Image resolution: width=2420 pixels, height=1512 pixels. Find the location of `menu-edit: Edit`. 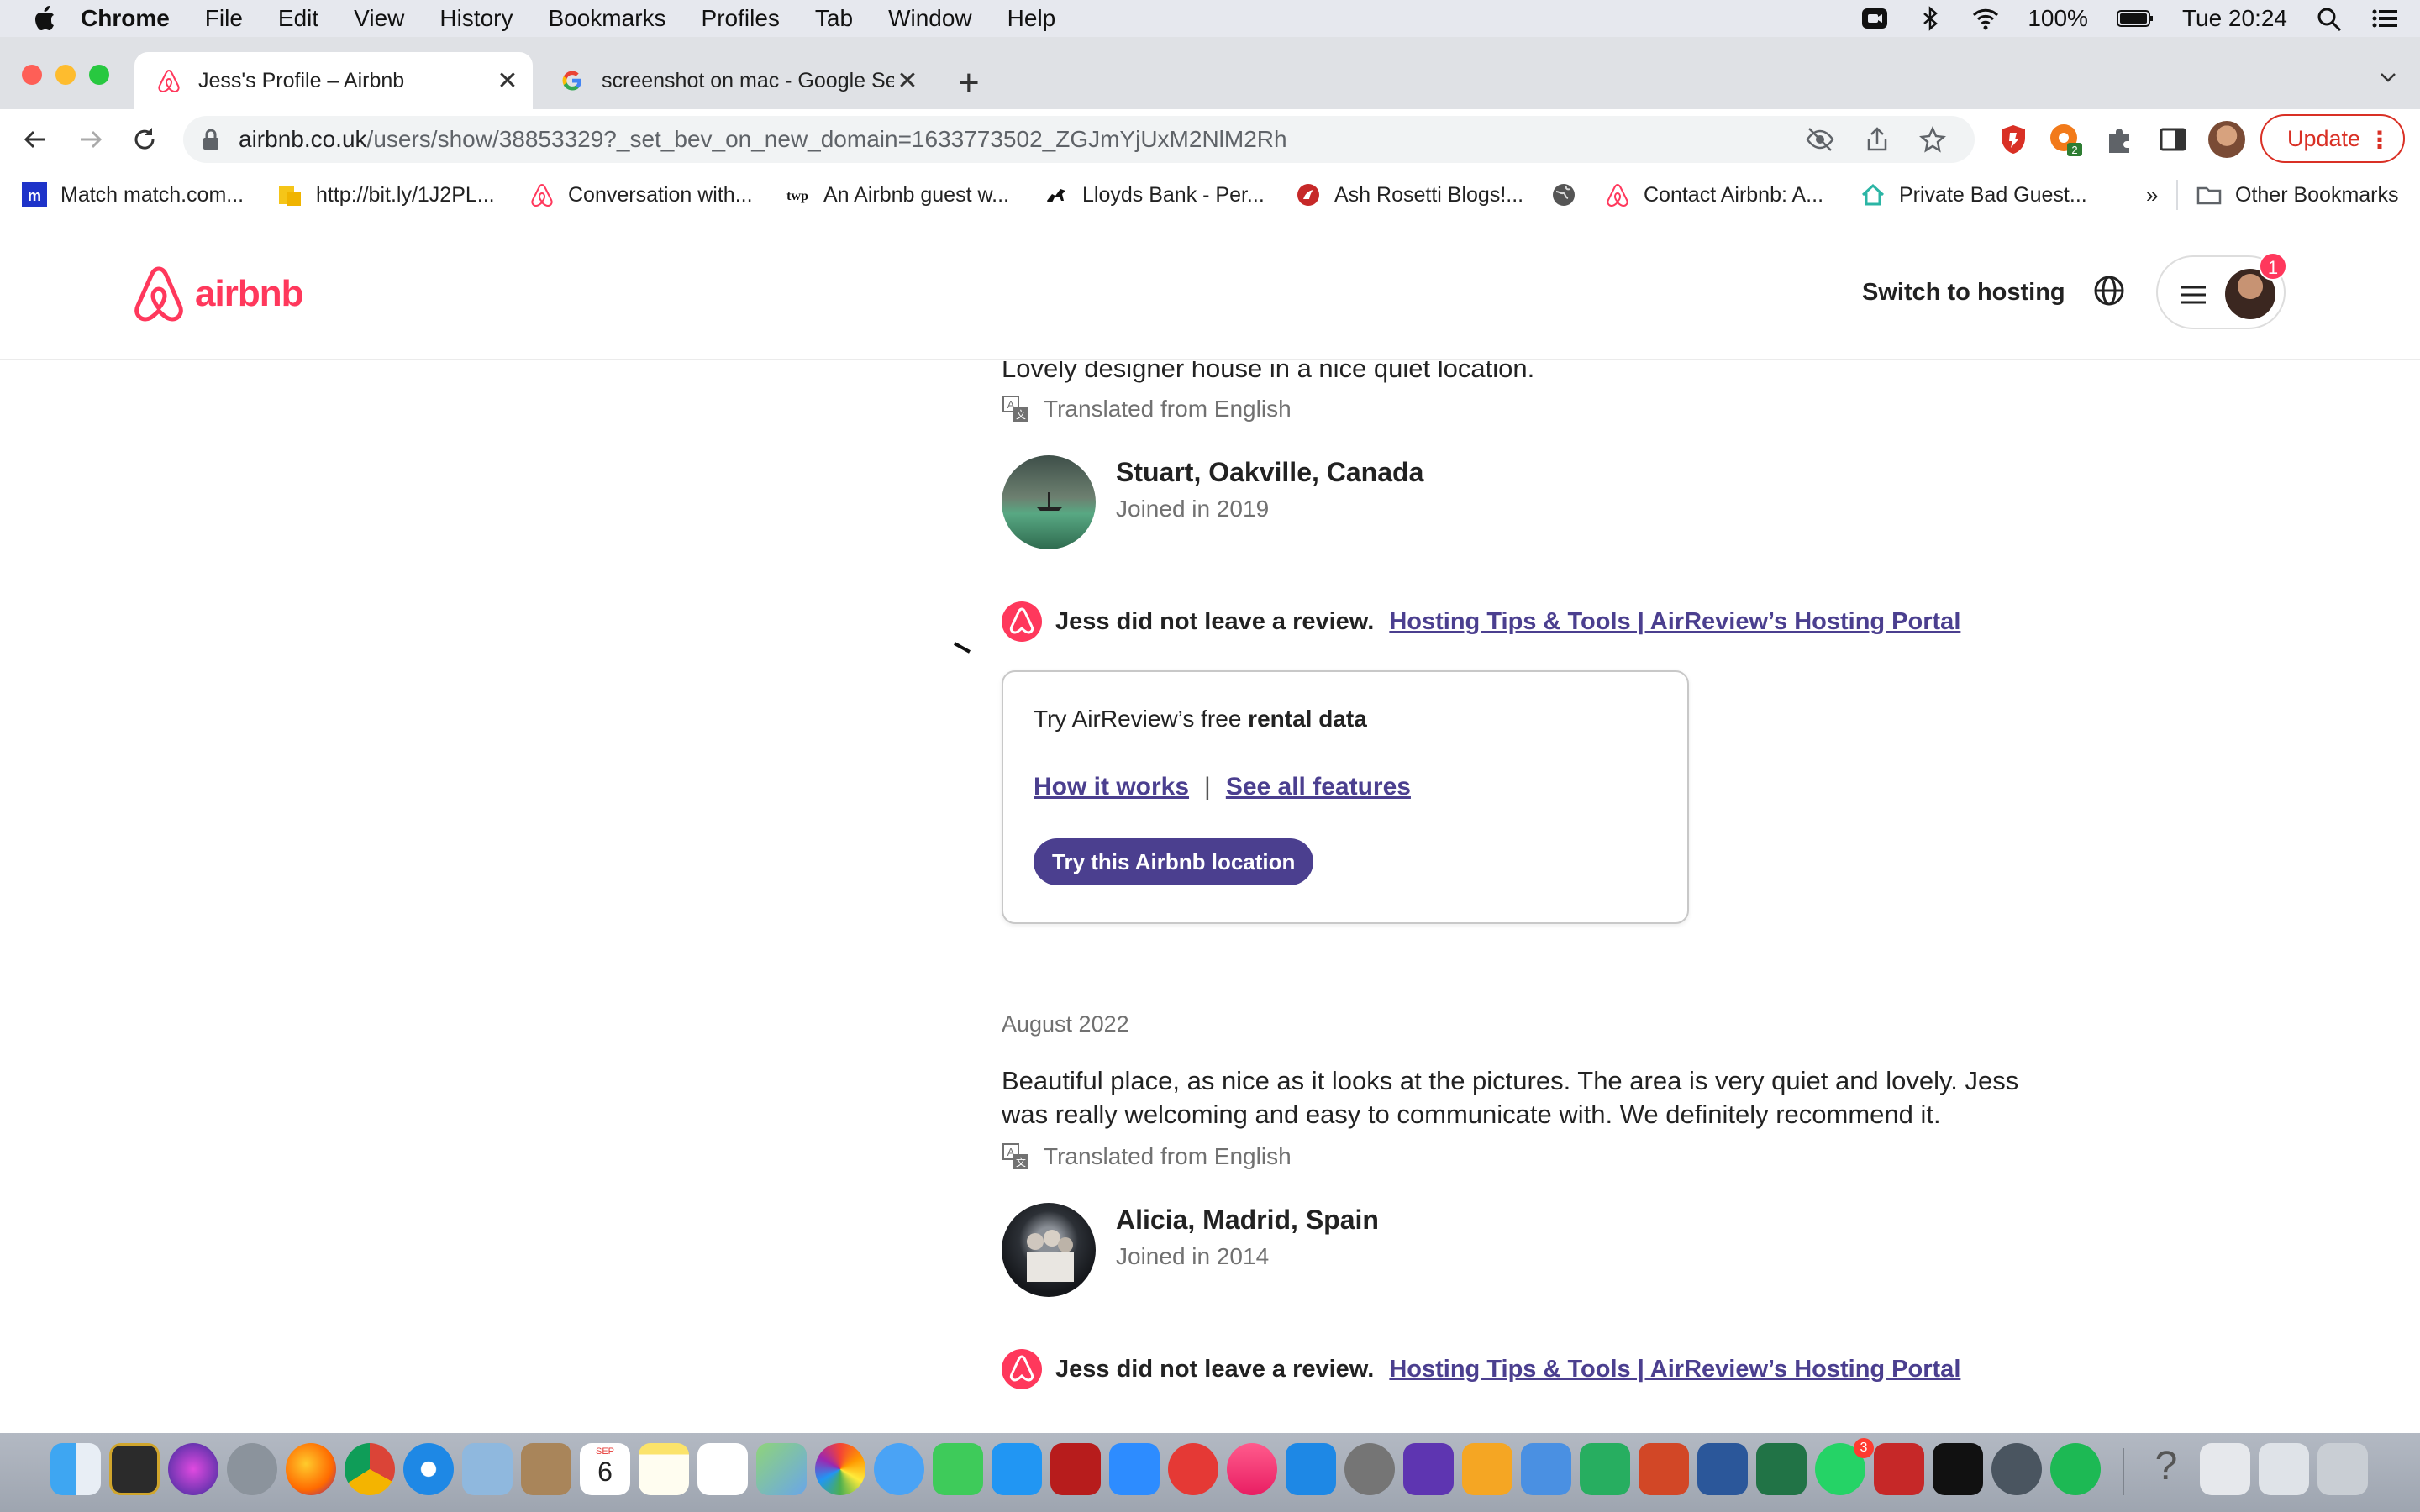

menu-edit: Edit is located at coordinates (298, 18).